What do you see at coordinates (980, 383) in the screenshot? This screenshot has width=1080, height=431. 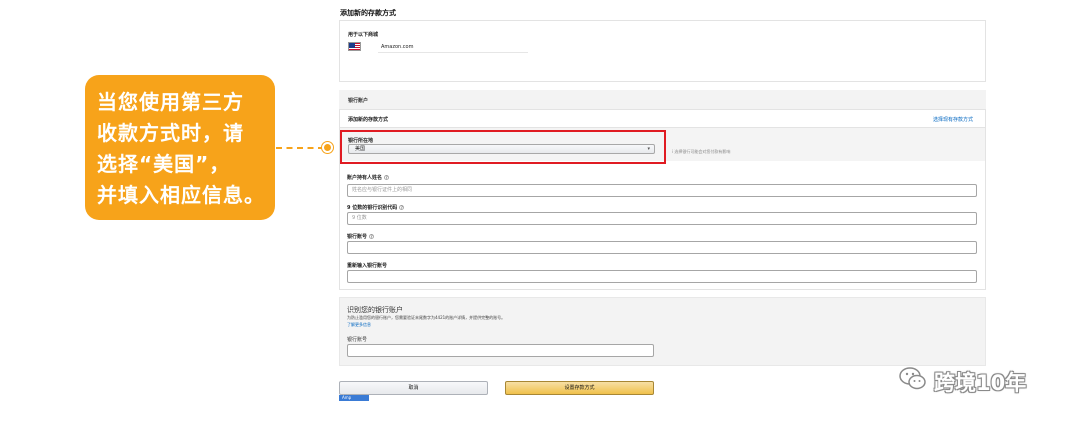 I see `watermark-text: 跨境10年` at bounding box center [980, 383].